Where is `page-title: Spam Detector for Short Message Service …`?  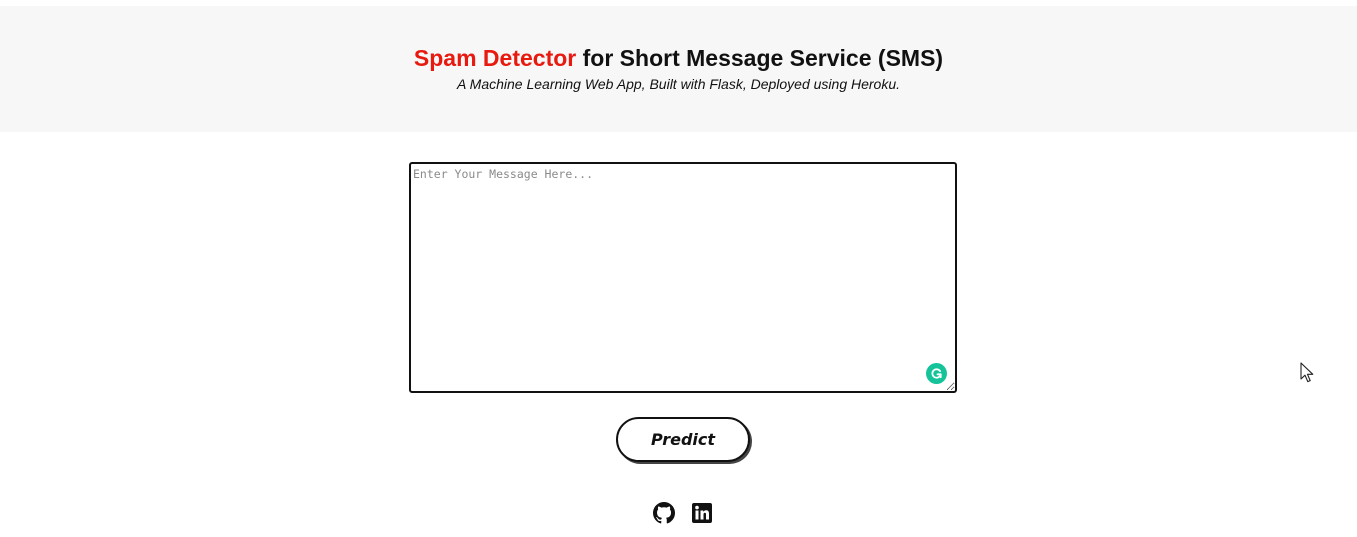 page-title: Spam Detector for Short Message Service … is located at coordinates (678, 58).